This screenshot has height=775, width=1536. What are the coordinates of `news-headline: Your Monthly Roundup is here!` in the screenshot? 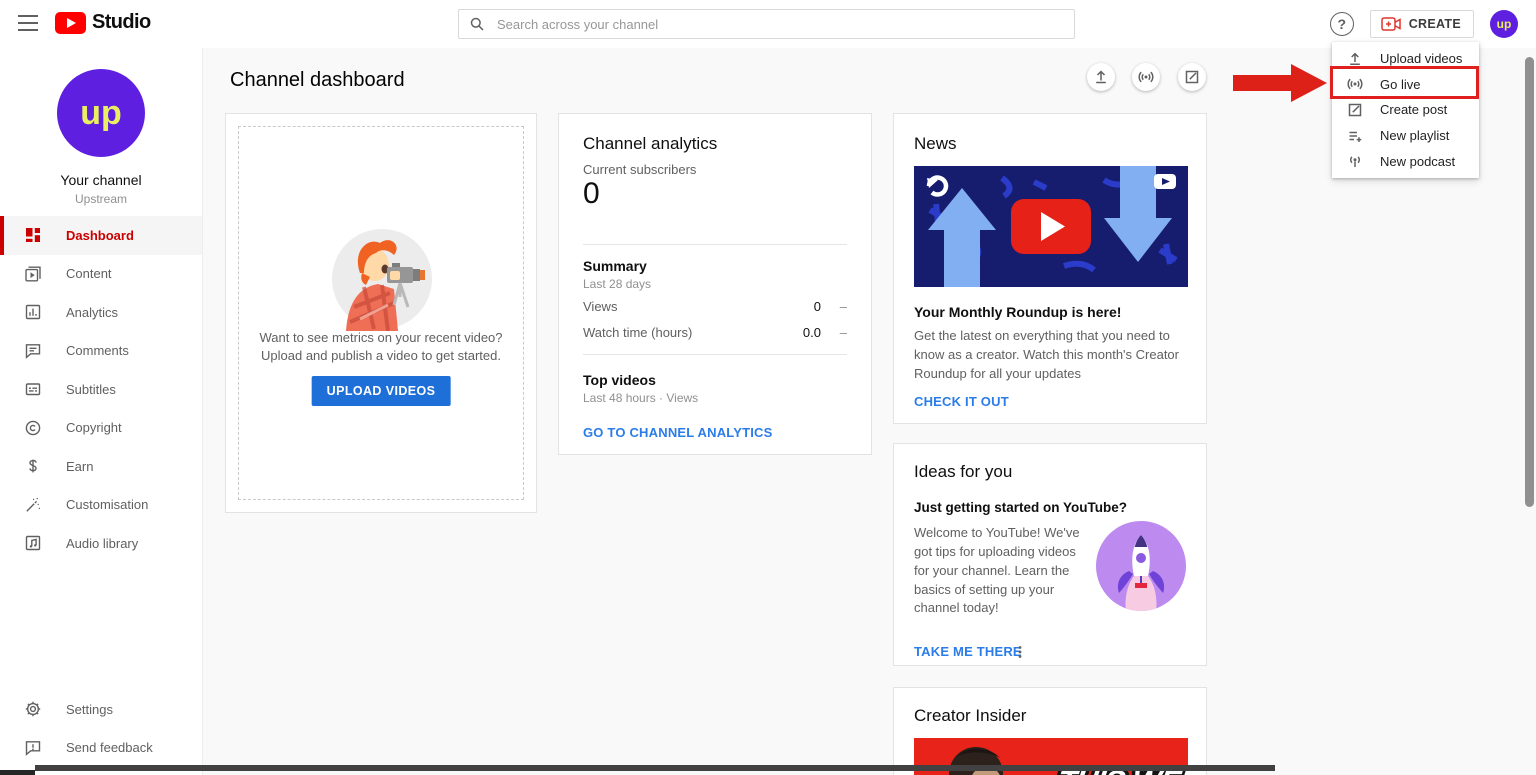 It's located at (1018, 312).